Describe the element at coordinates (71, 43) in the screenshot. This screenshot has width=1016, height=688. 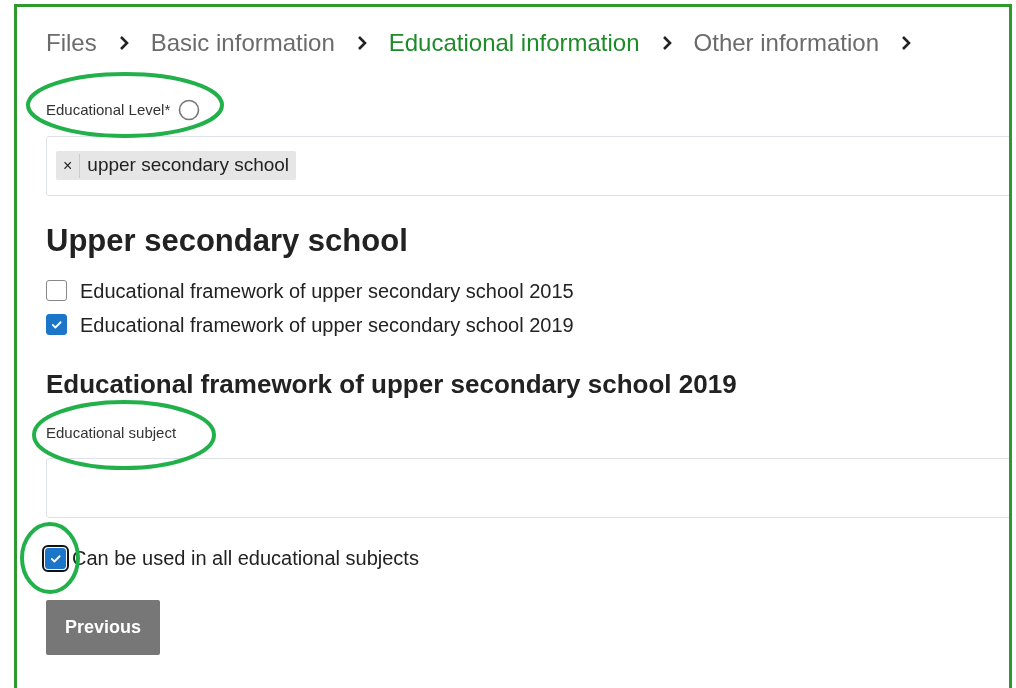
I see `breadcrumb-step: Files` at that location.